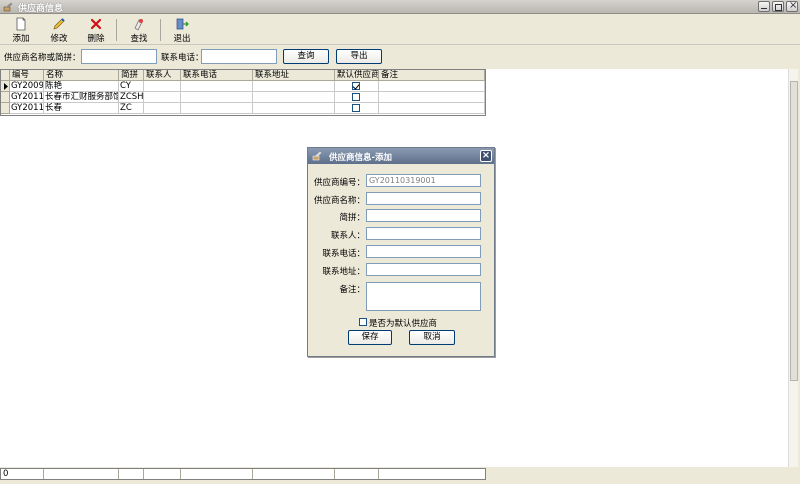 The height and width of the screenshot is (484, 800). I want to click on contact-label: 联系人：, so click(347, 236).